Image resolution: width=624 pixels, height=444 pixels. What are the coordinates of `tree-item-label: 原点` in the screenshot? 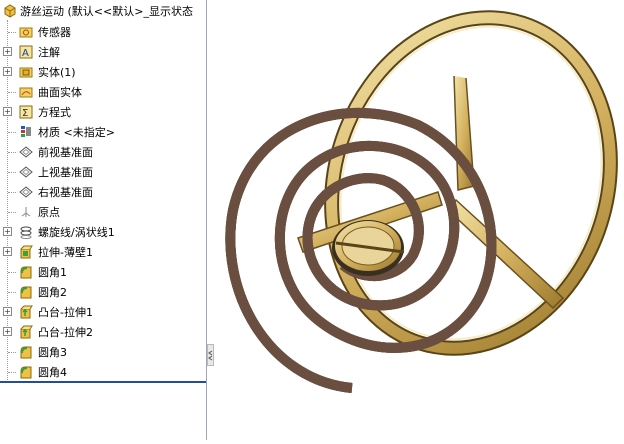 It's located at (49, 212).